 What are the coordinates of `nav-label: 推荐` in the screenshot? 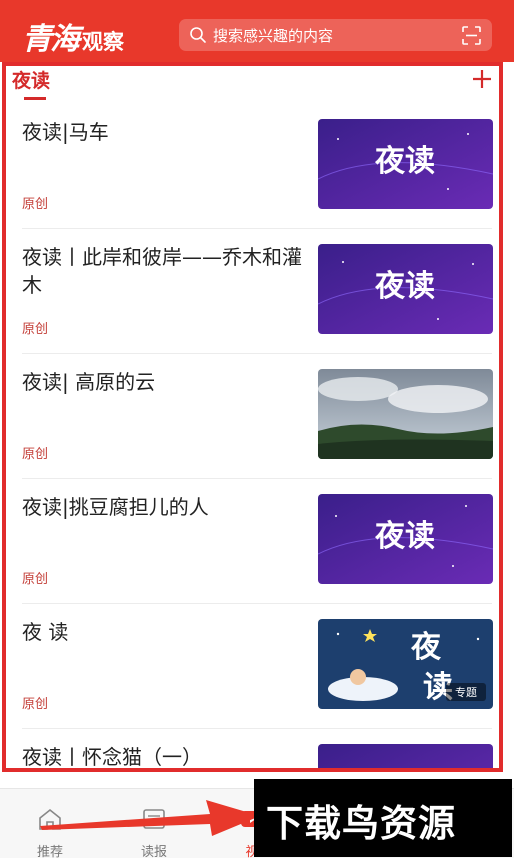 It's located at (49, 852).